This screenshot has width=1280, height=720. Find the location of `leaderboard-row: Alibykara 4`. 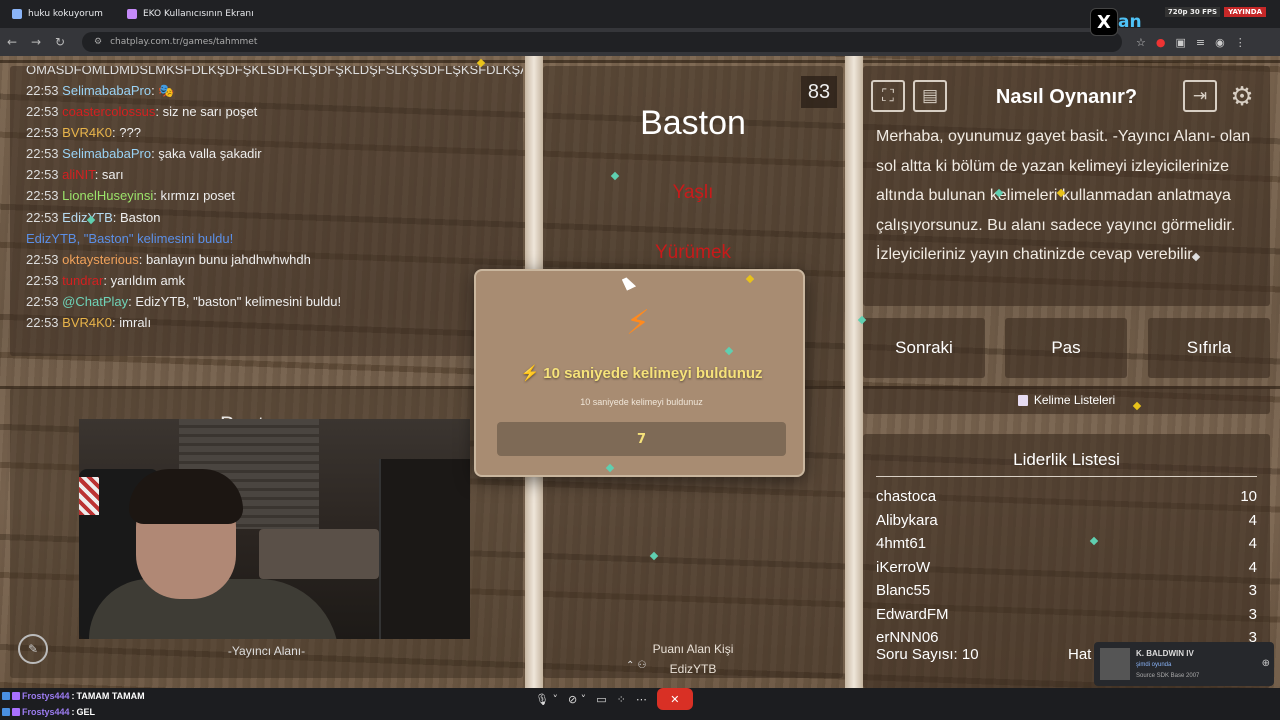

leaderboard-row: Alibykara 4 is located at coordinates (1066, 523).